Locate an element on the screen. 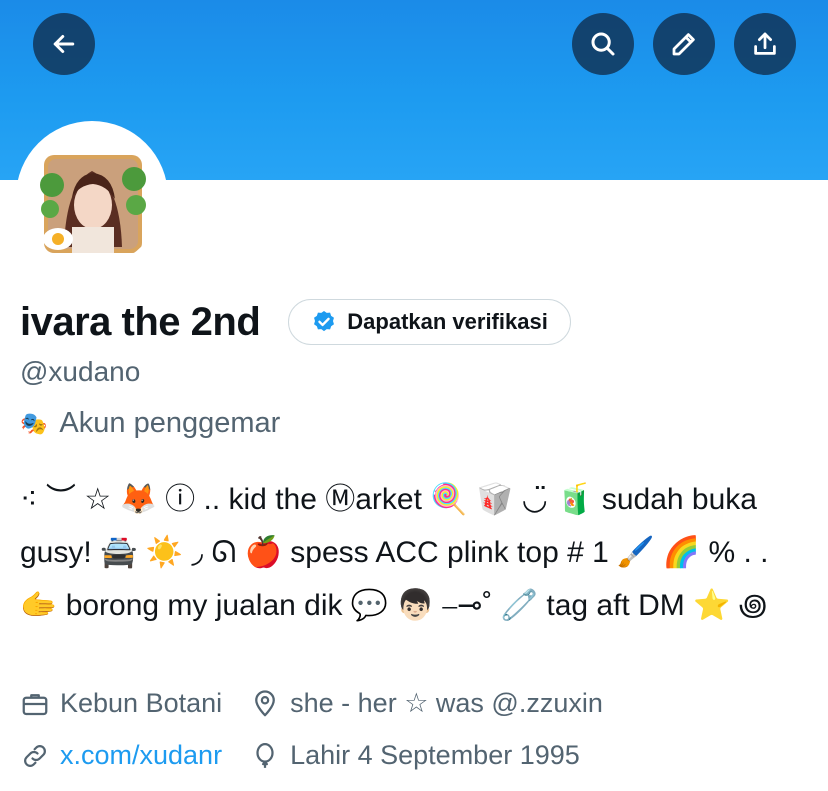  birthday-item: Lahir 4 September 1995 is located at coordinates (415, 755).